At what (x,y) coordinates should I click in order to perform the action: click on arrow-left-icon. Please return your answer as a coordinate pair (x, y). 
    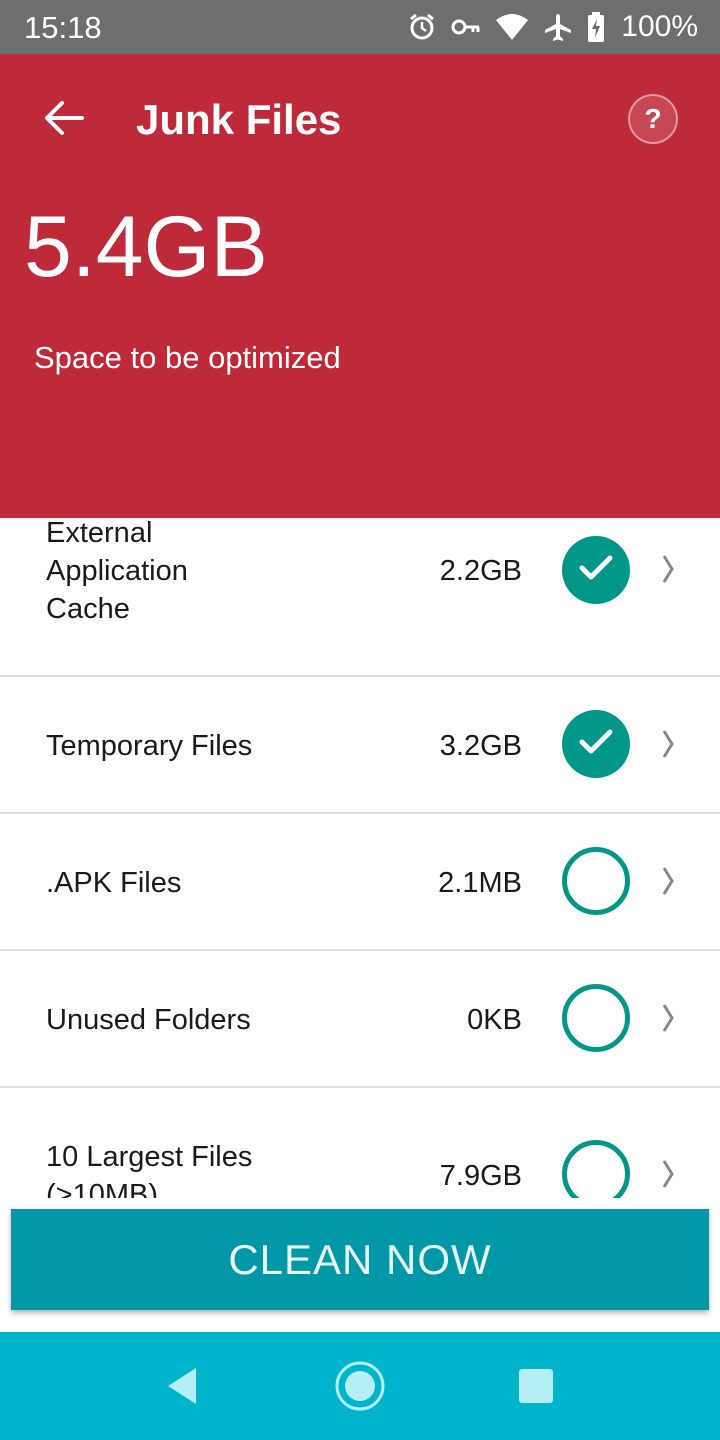
    Looking at the image, I should click on (64, 120).